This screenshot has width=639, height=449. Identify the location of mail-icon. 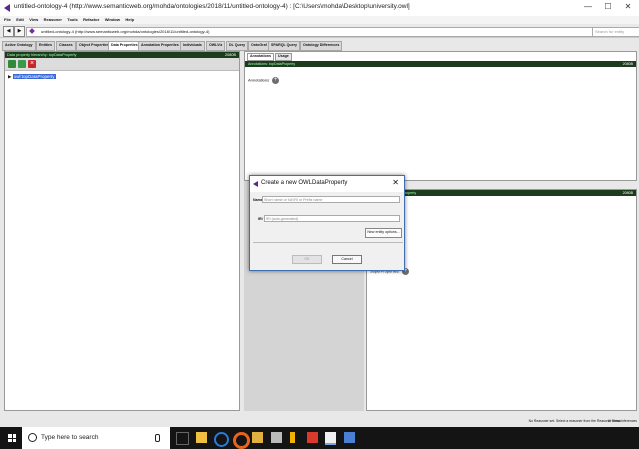
(276, 437).